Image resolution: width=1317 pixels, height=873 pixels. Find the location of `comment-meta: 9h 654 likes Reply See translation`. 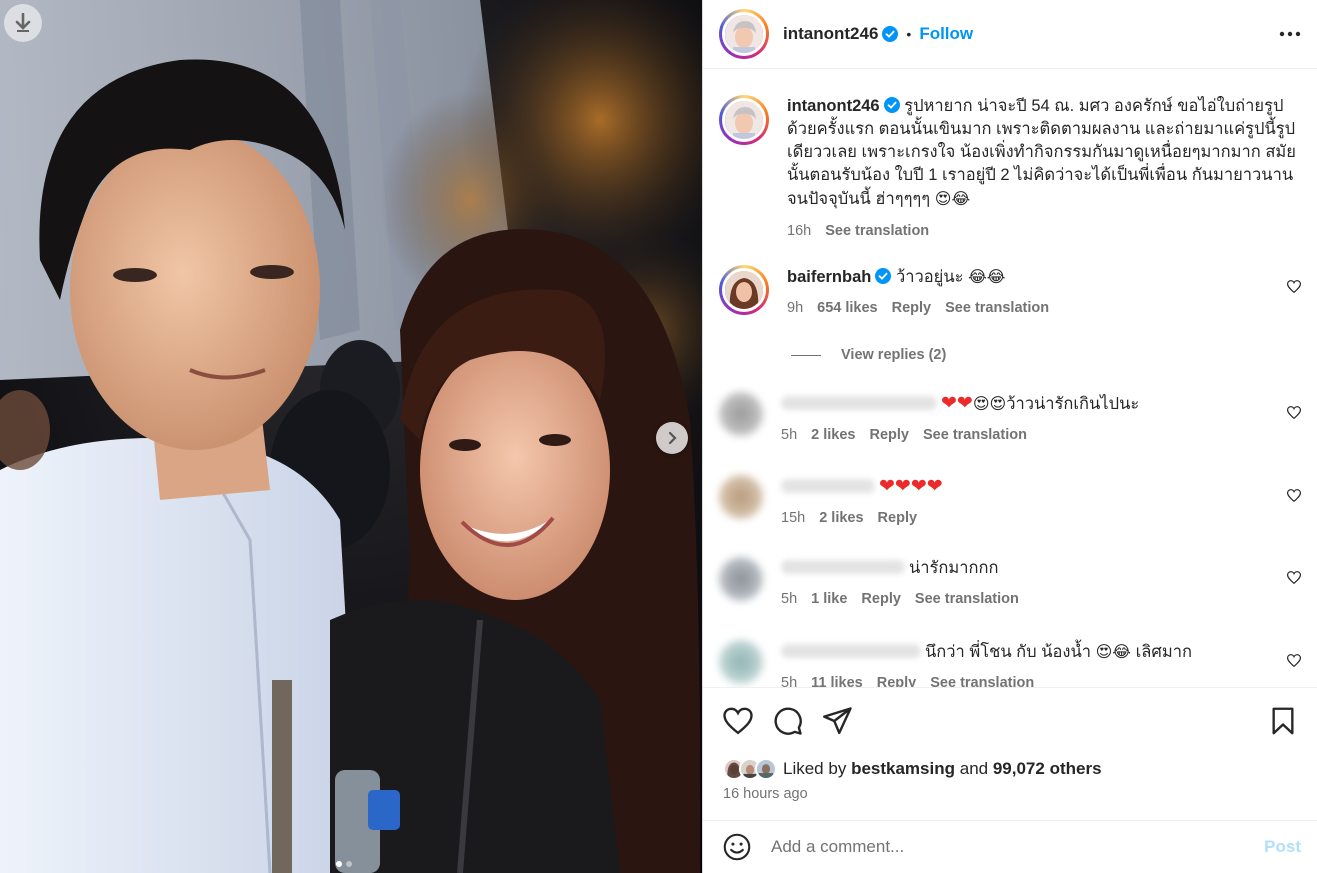

comment-meta: 9h 654 likes Reply See translation is located at coordinates (1042, 308).